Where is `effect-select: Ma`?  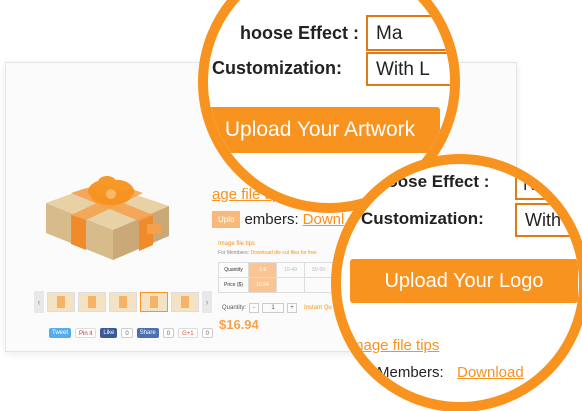
effect-select: Ma is located at coordinates (408, 33).